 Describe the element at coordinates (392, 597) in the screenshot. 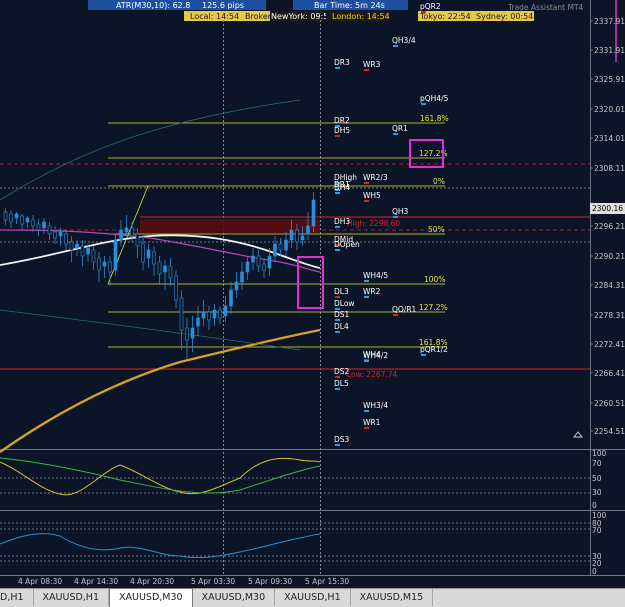

I see `chart-tab: XAUUSD,M15` at that location.